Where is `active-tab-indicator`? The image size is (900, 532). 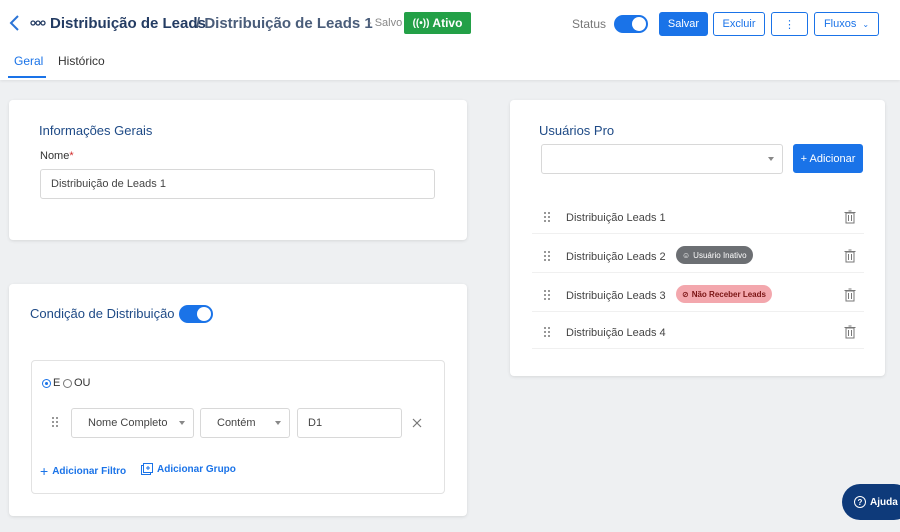 active-tab-indicator is located at coordinates (27, 77).